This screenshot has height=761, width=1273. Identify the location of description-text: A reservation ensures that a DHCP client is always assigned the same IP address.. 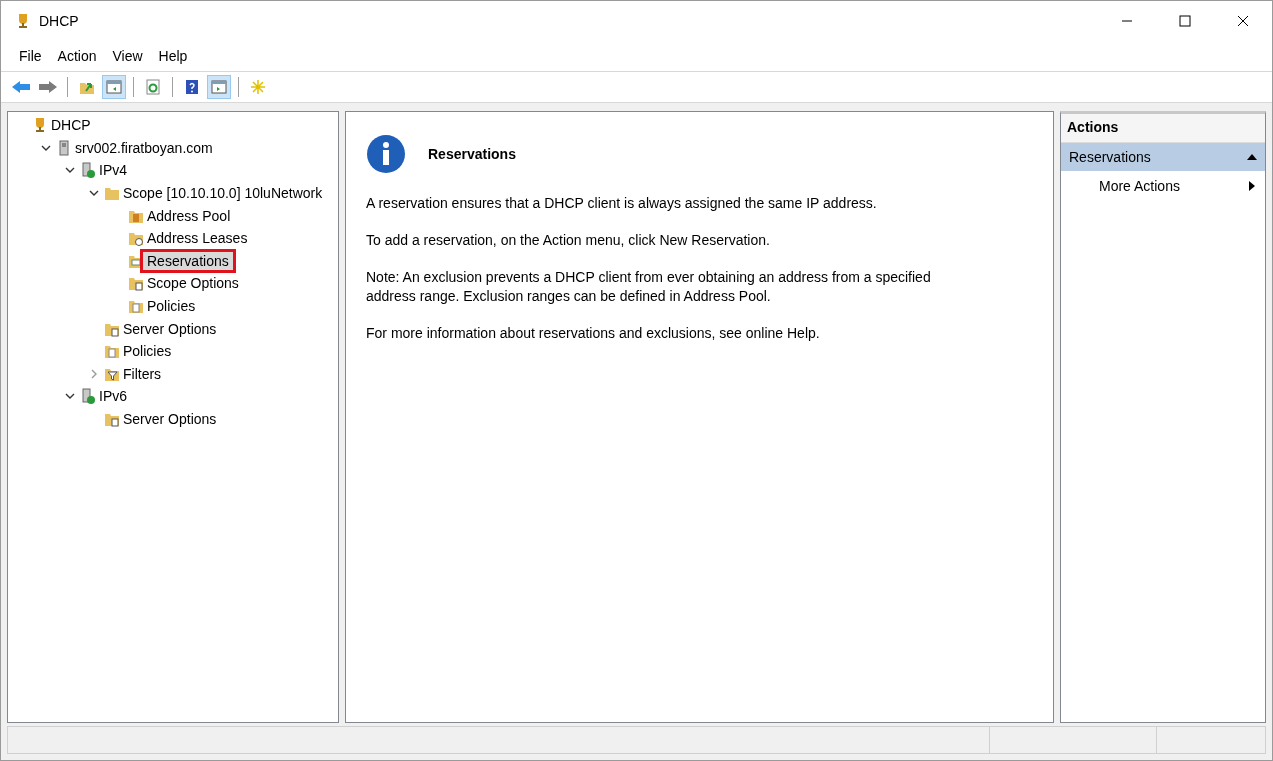
(622, 203).